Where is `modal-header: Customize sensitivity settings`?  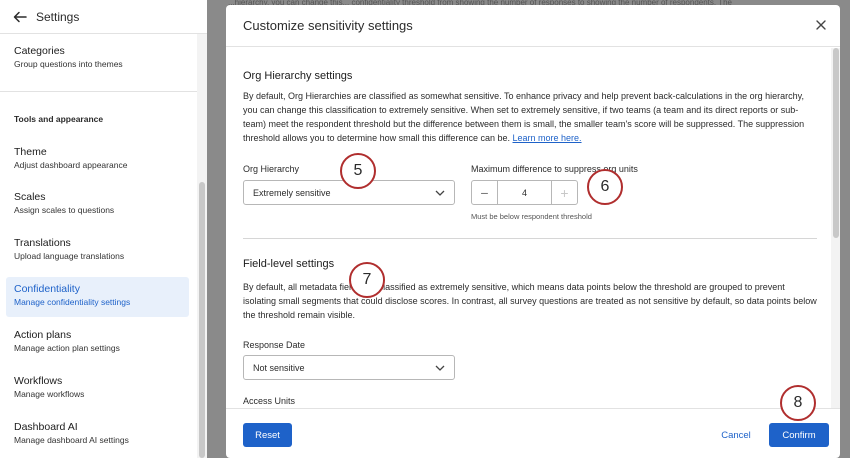
modal-header: Customize sensitivity settings is located at coordinates (533, 26).